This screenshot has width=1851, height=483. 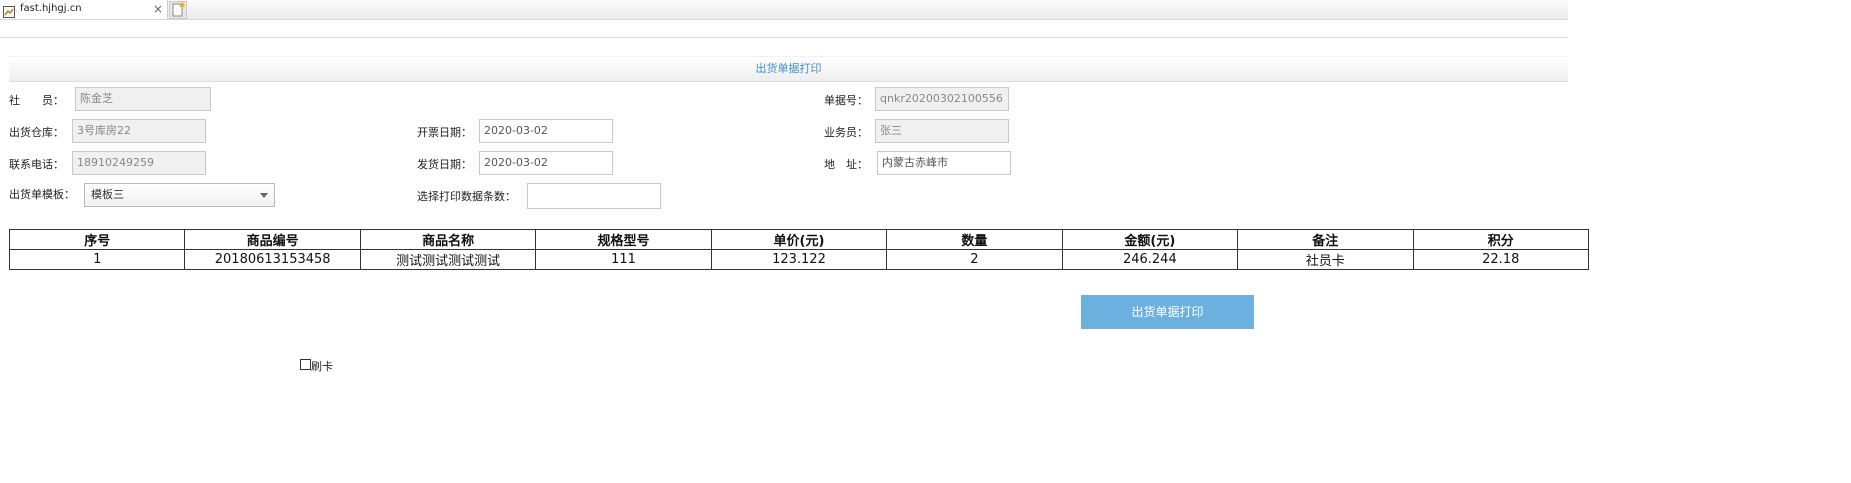 I want to click on member-label: 社 员：, so click(x=36, y=100).